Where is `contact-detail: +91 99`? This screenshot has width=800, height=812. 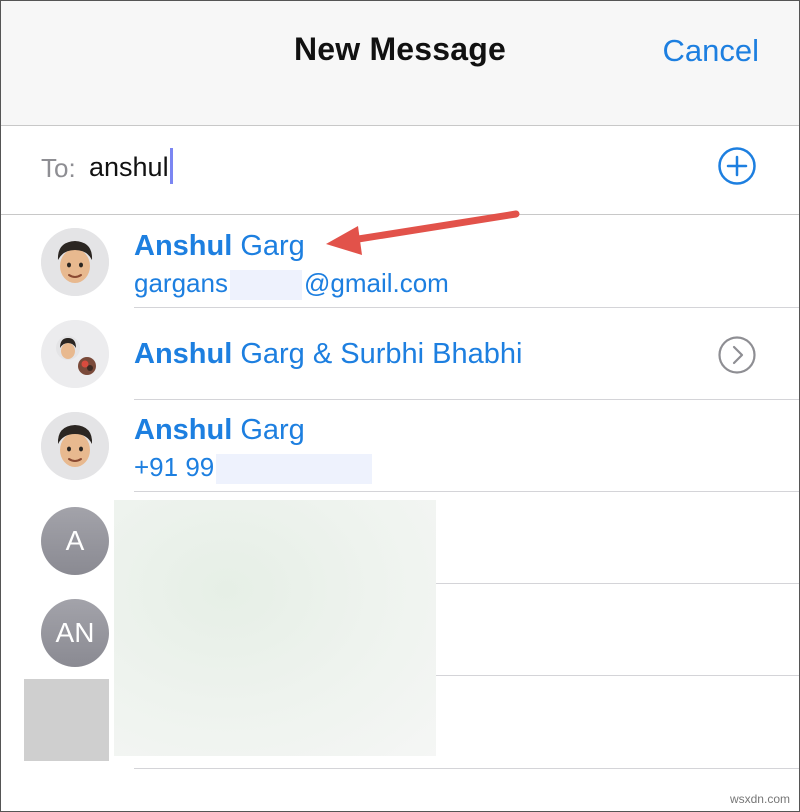
contact-detail: +91 99 is located at coordinates (254, 468).